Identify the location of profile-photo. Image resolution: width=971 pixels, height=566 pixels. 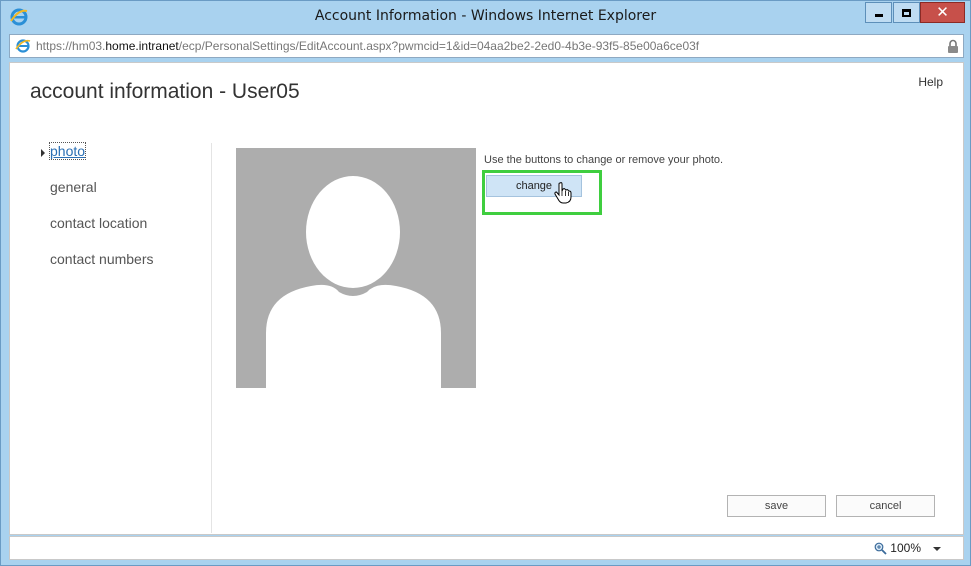
(356, 268).